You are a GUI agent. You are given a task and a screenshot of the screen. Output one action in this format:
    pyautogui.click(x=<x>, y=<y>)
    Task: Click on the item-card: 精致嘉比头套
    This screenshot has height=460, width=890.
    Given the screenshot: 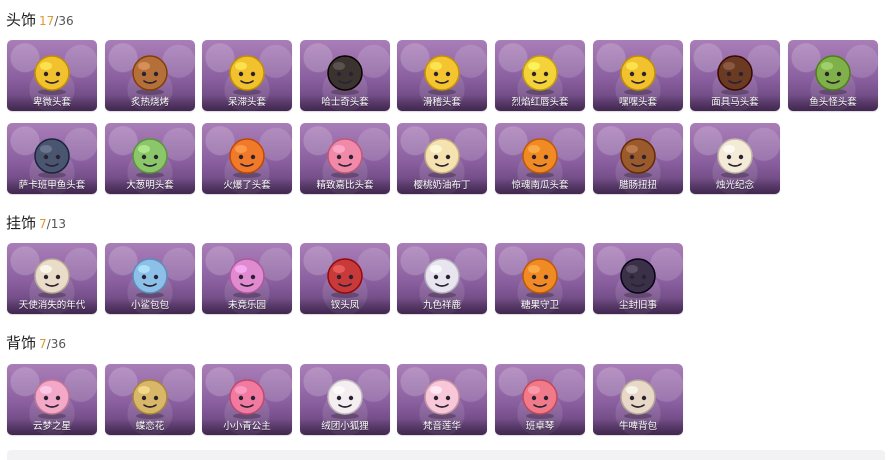 What is the action you would take?
    pyautogui.click(x=345, y=158)
    